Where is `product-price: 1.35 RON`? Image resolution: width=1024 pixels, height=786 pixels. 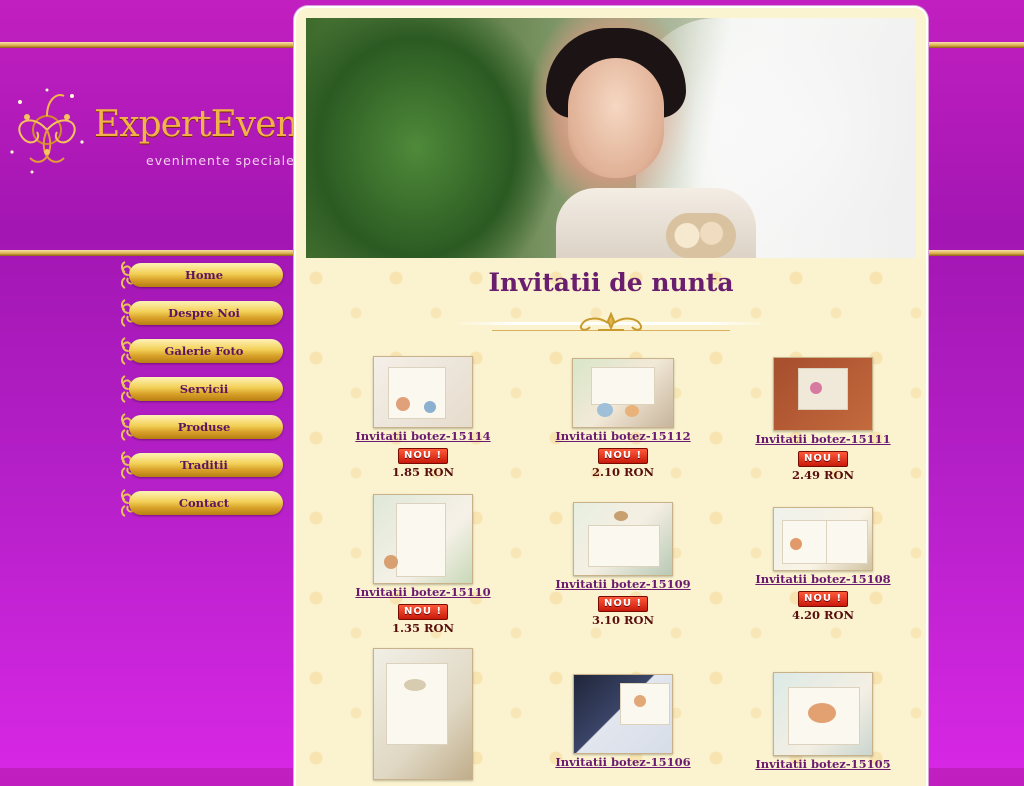
product-price: 1.35 RON is located at coordinates (423, 628).